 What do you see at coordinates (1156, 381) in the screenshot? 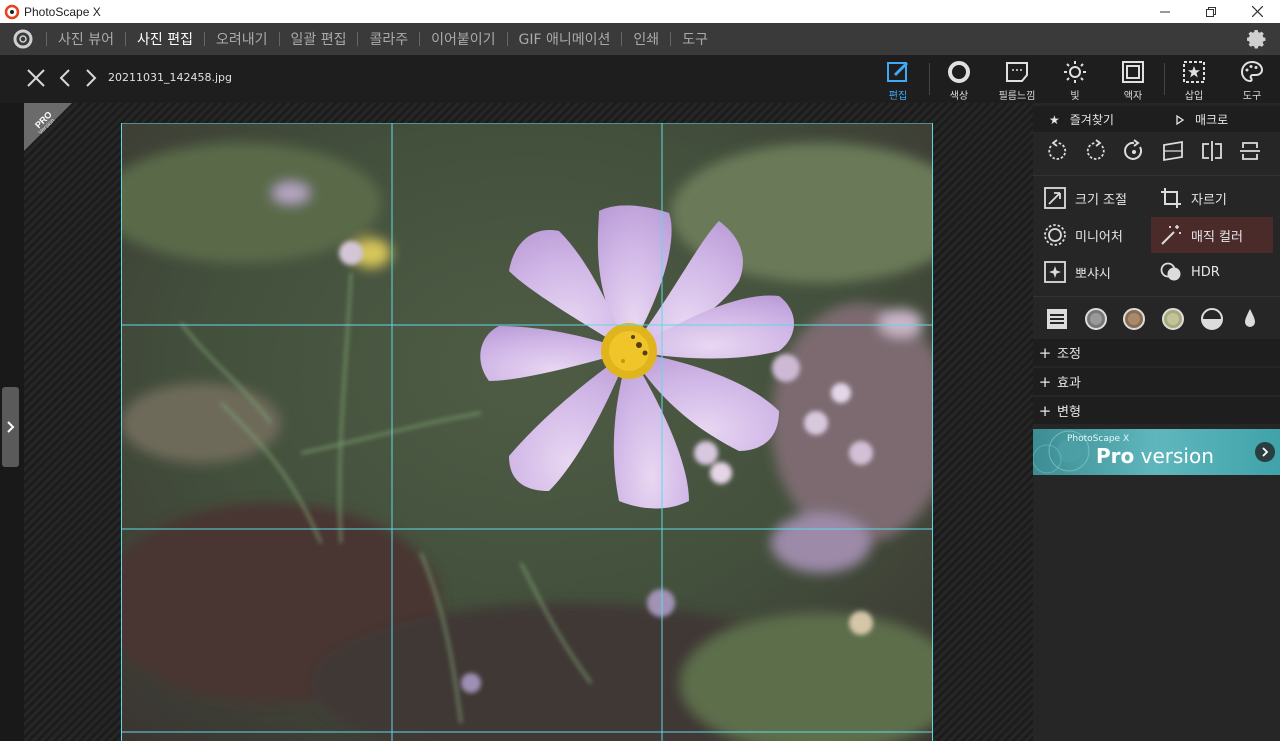
I see `section-effects: + 효과` at bounding box center [1156, 381].